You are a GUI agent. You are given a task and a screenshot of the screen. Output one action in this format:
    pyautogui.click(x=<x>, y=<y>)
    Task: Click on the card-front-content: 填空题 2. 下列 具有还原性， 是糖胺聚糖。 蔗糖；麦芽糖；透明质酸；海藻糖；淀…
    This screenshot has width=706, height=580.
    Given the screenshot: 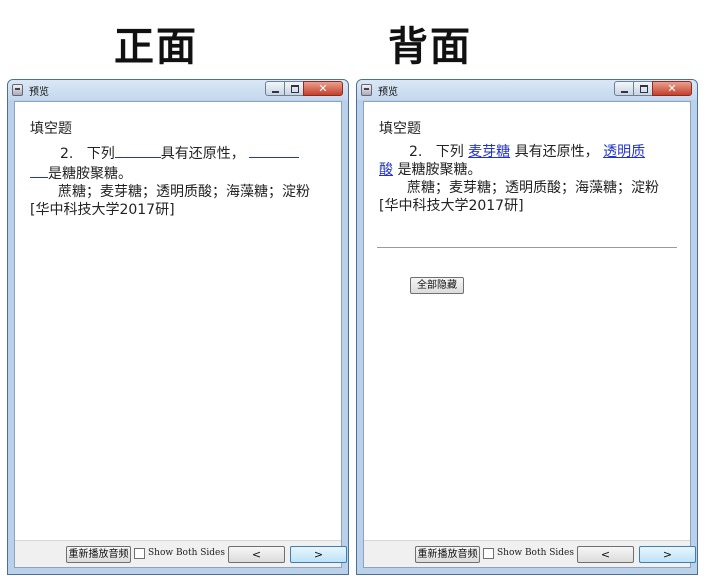 What is the action you would take?
    pyautogui.click(x=178, y=169)
    